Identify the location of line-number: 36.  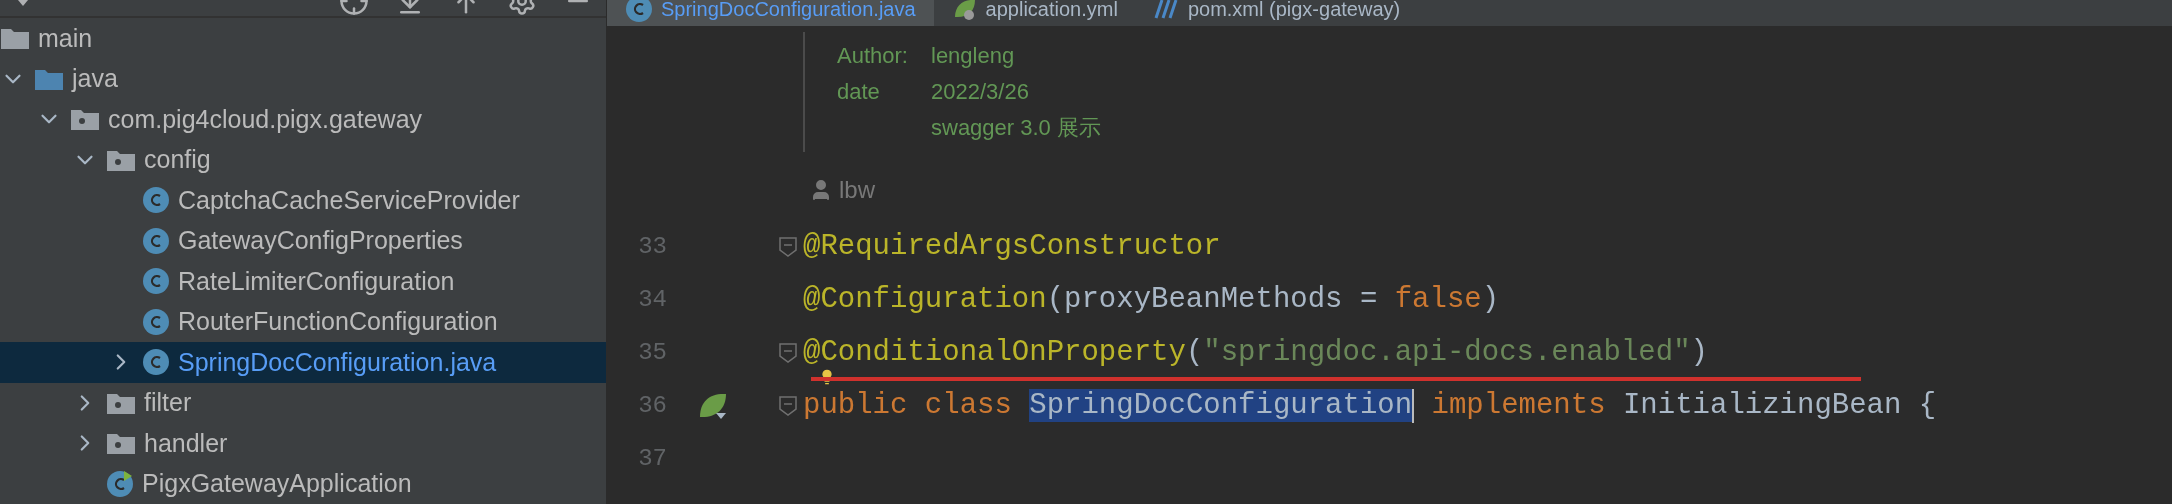
(652, 405).